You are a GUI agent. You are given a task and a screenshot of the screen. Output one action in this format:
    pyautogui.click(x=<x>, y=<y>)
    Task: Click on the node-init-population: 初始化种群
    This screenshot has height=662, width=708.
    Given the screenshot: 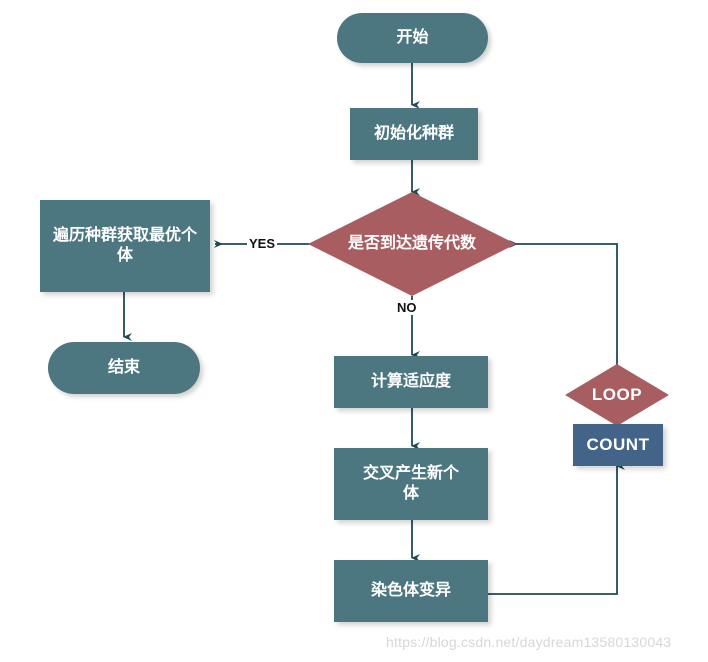 What is the action you would take?
    pyautogui.click(x=414, y=134)
    